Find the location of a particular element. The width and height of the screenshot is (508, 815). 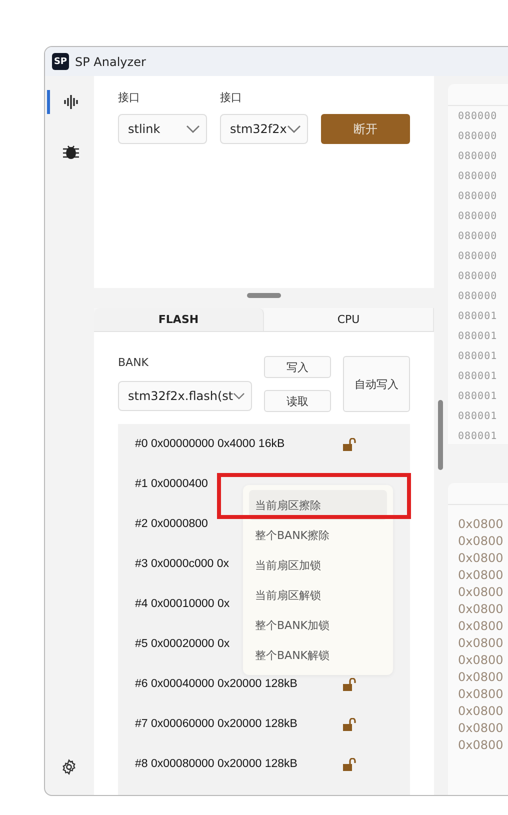

menu-item: 当前扇区加锁 is located at coordinates (318, 565).